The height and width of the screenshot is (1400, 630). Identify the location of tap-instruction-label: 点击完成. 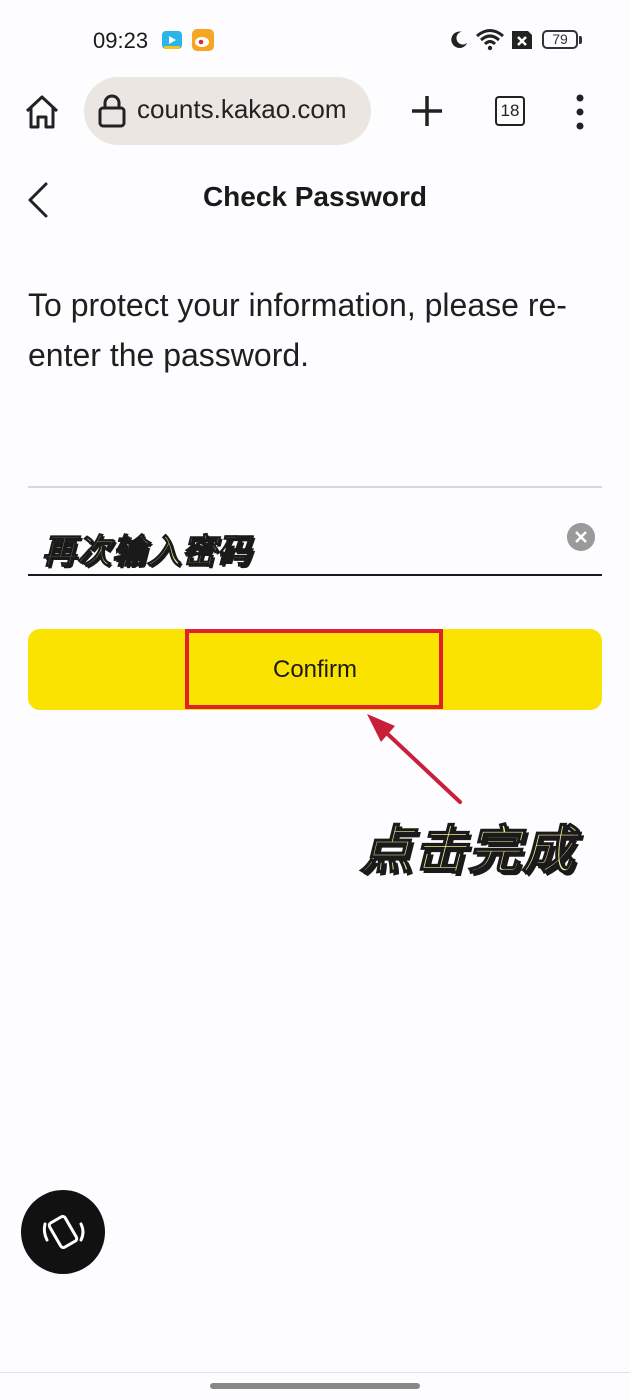
(468, 851).